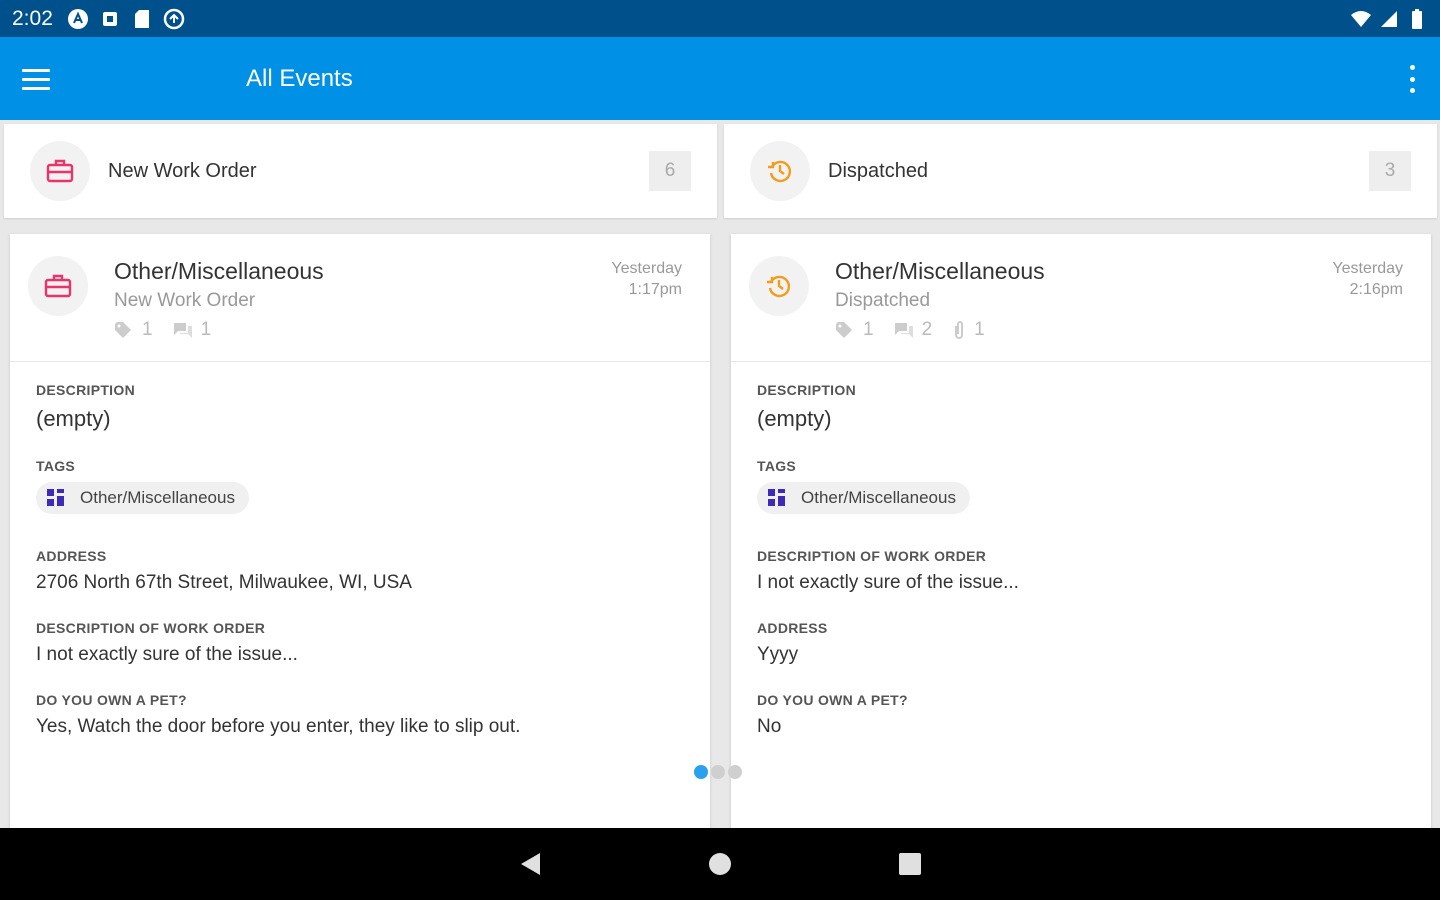  I want to click on event-meta: 1 1, so click(162, 330).